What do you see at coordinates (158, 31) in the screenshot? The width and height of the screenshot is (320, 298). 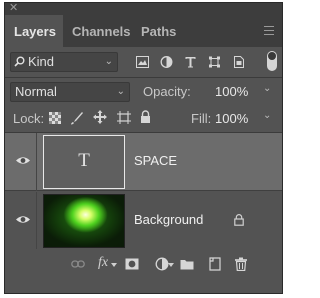 I see `tab-paths: Paths` at bounding box center [158, 31].